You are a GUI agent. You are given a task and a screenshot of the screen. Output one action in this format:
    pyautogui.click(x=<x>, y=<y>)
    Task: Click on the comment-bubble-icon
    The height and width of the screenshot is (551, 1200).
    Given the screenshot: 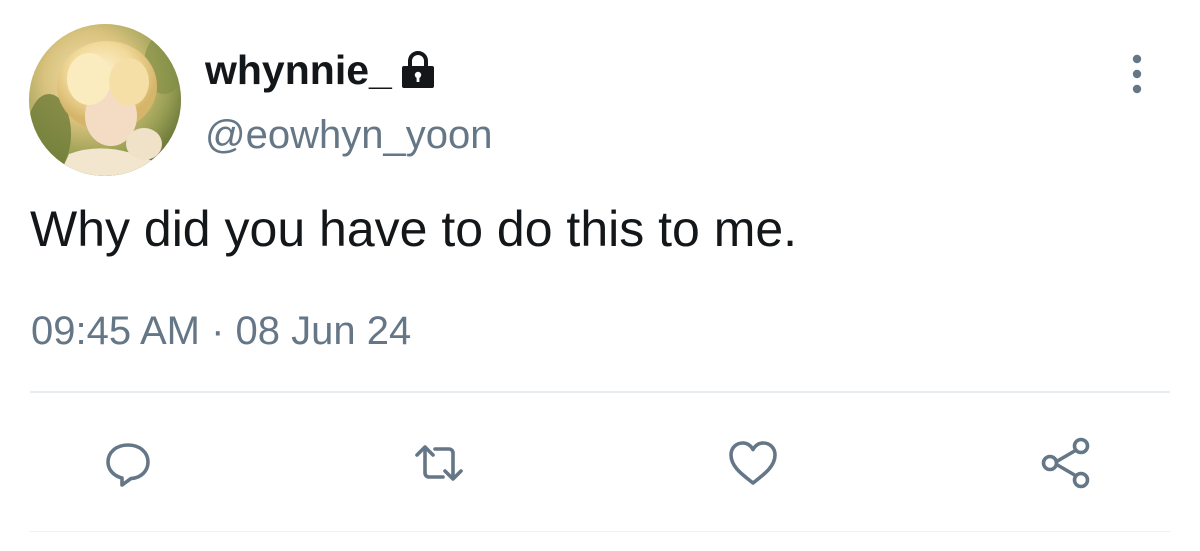 What is the action you would take?
    pyautogui.click(x=128, y=465)
    